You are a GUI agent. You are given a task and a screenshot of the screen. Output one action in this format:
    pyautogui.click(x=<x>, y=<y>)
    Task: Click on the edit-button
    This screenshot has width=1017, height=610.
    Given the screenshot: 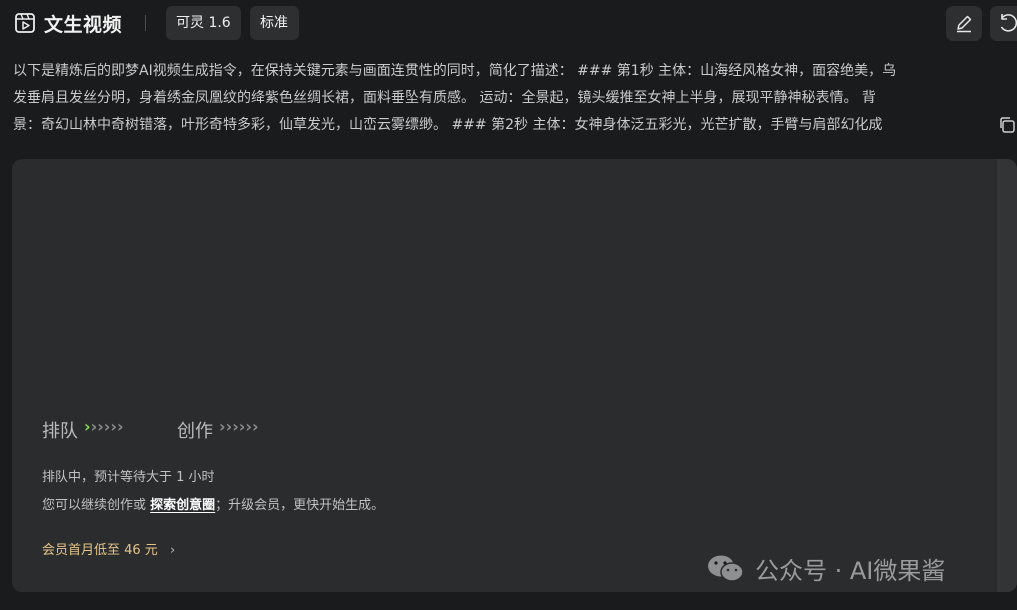 What is the action you would take?
    pyautogui.click(x=964, y=23)
    